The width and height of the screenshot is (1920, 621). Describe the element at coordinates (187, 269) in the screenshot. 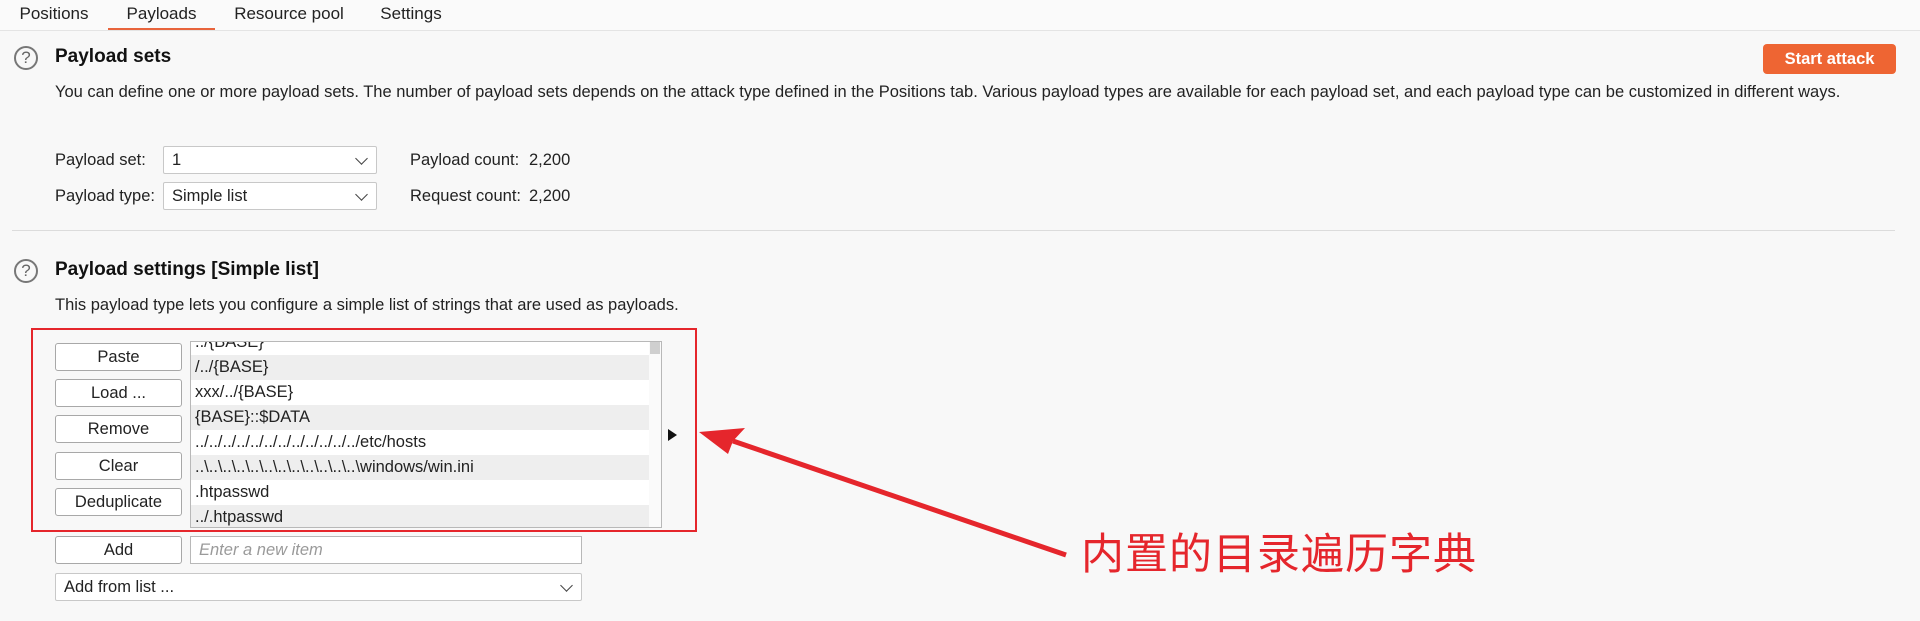

I see `payload-settings-title: Payload settings [Simple list]` at that location.